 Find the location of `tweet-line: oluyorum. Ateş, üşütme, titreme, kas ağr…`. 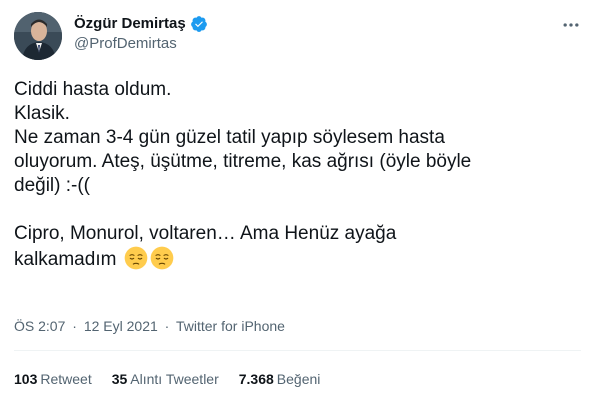

tweet-line: oluyorum. Ateş, üşütme, titreme, kas ağr… is located at coordinates (243, 161).